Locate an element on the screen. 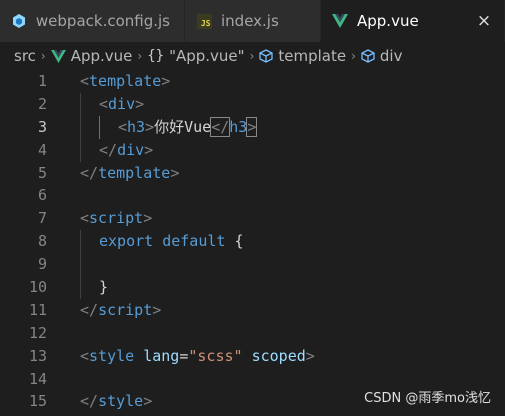 This screenshot has width=505, height=416. webpack-icon is located at coordinates (19, 21).